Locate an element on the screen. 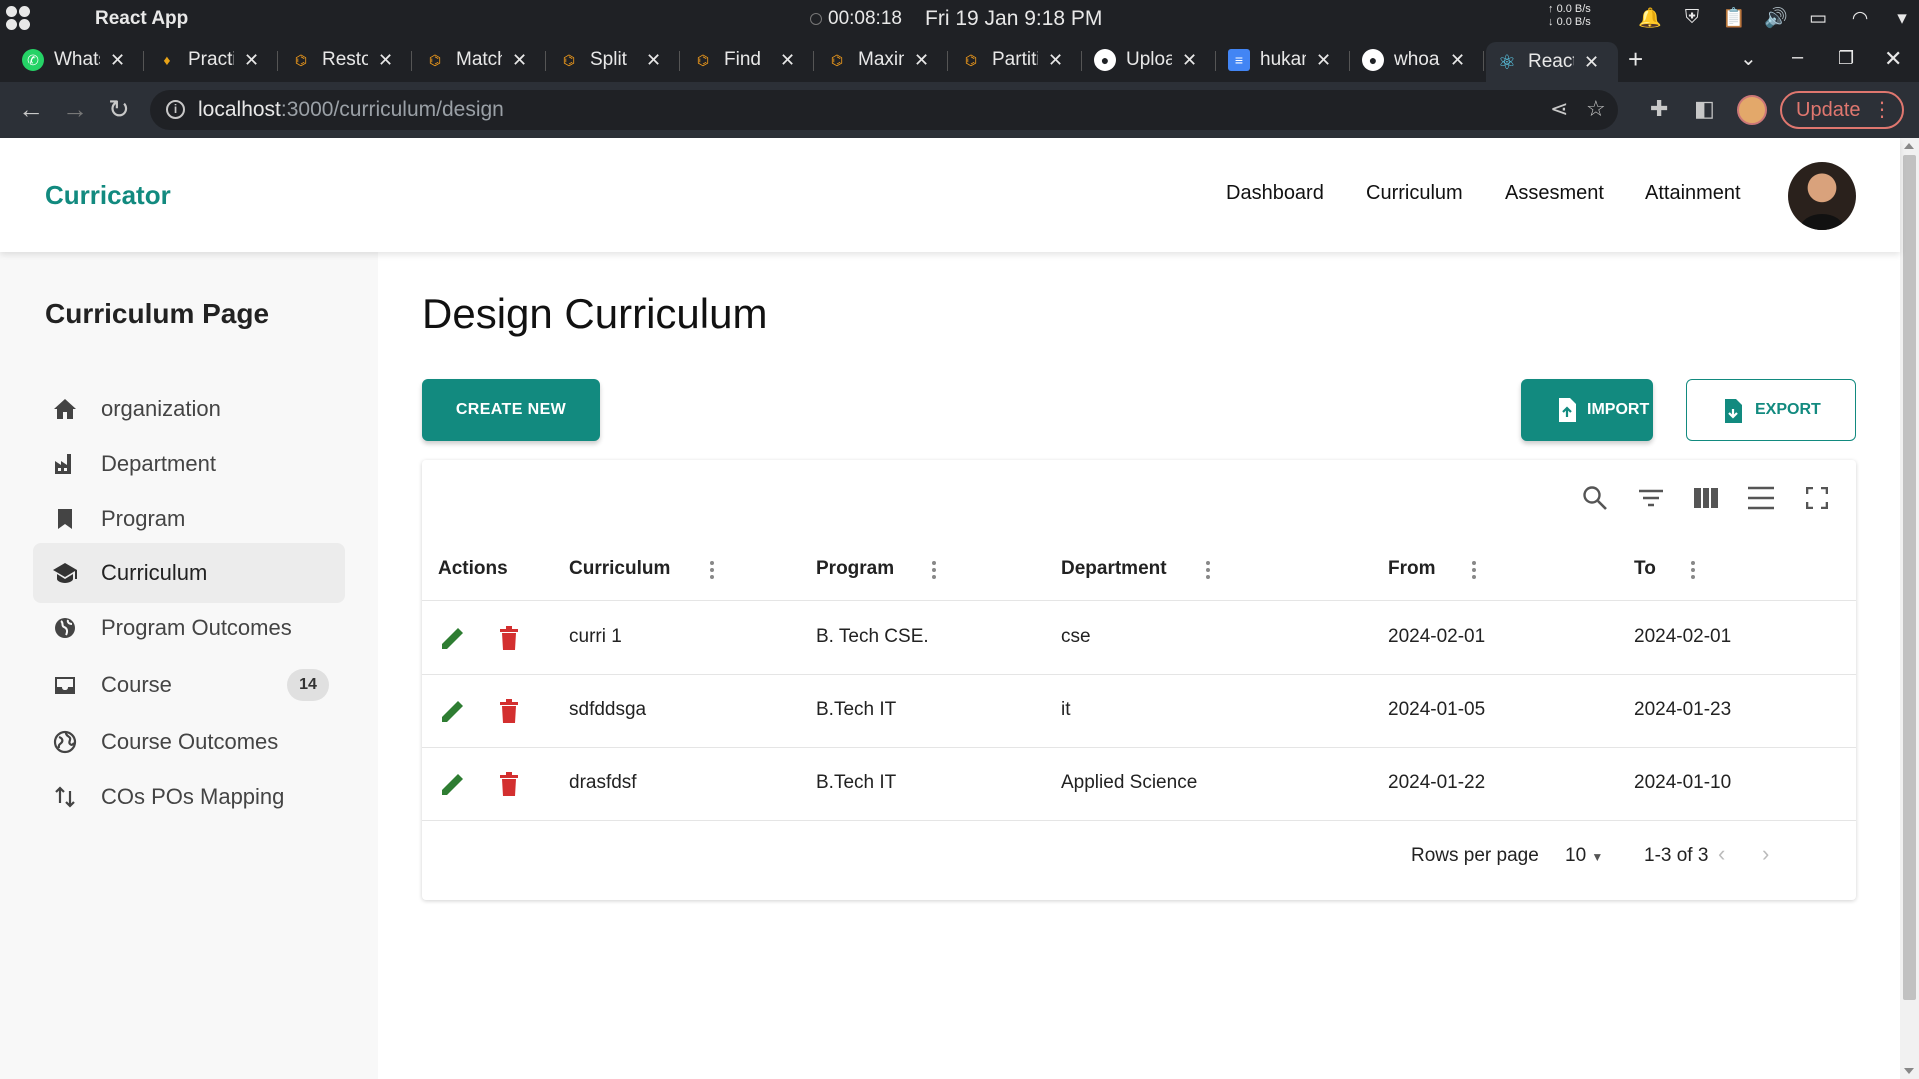 The width and height of the screenshot is (1919, 1079). share-icon: ⋖ is located at coordinates (1559, 109).